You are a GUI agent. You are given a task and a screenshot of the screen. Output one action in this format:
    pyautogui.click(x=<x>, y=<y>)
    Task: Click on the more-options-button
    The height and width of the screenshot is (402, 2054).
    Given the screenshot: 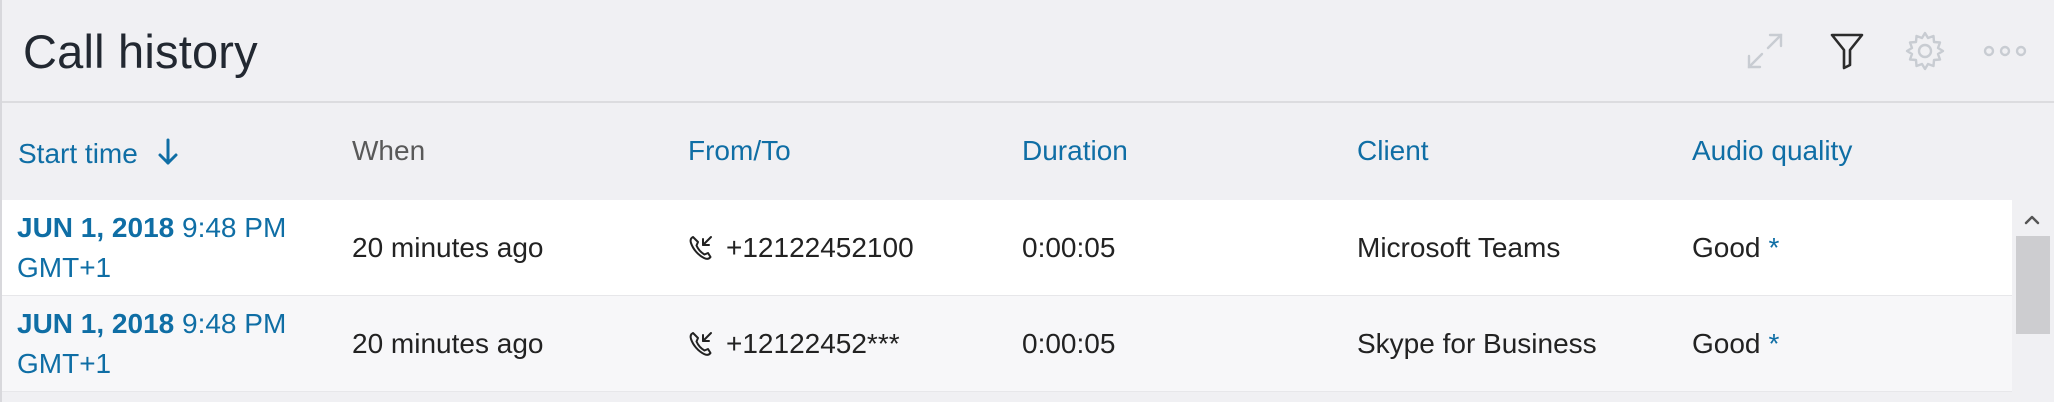 What is the action you would take?
    pyautogui.click(x=2005, y=51)
    